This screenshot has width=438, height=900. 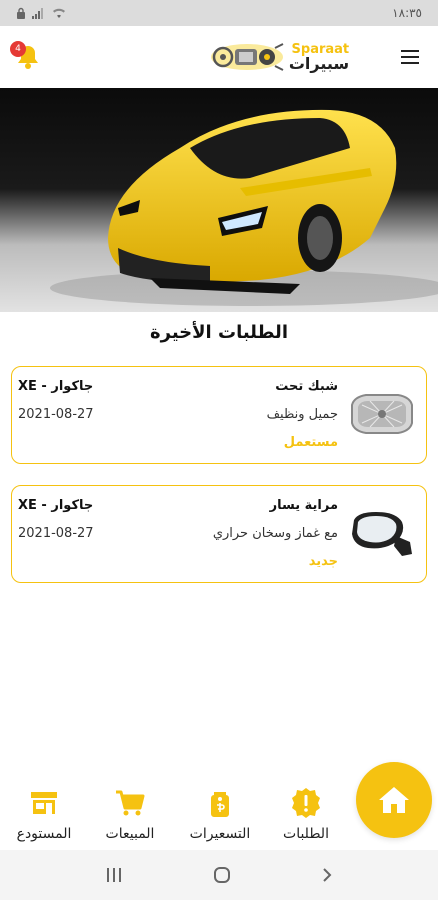 I want to click on alert-badge-icon, so click(x=306, y=803).